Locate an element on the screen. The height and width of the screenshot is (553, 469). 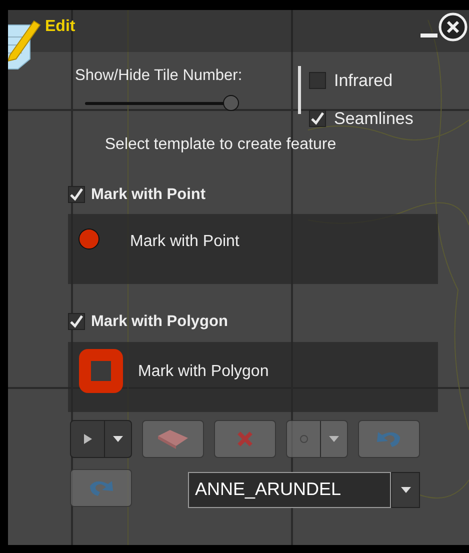
point-icon is located at coordinates (303, 439).